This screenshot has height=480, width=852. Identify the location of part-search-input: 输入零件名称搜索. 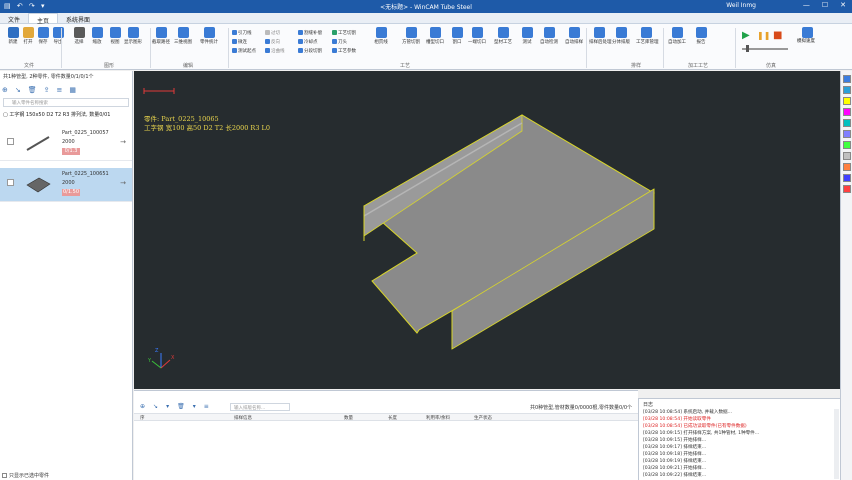
(66, 102).